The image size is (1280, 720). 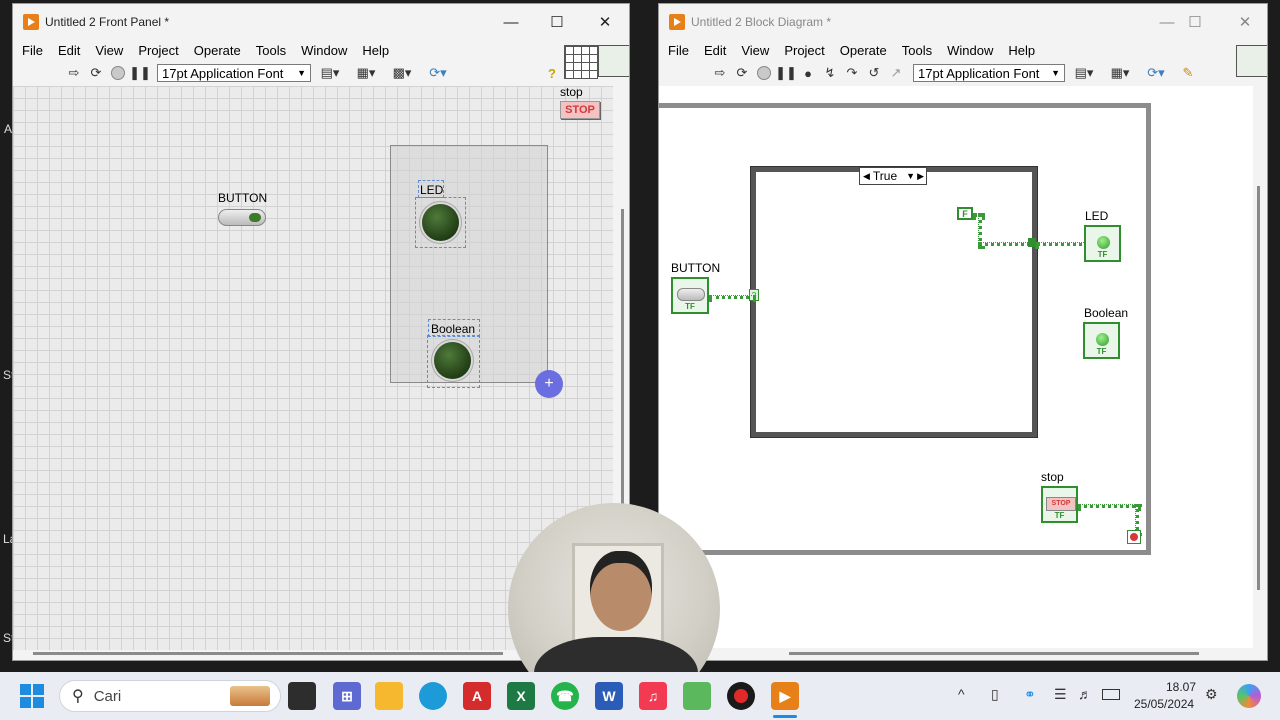 I want to click on speaker-icon: ♬, so click(x=1085, y=694).